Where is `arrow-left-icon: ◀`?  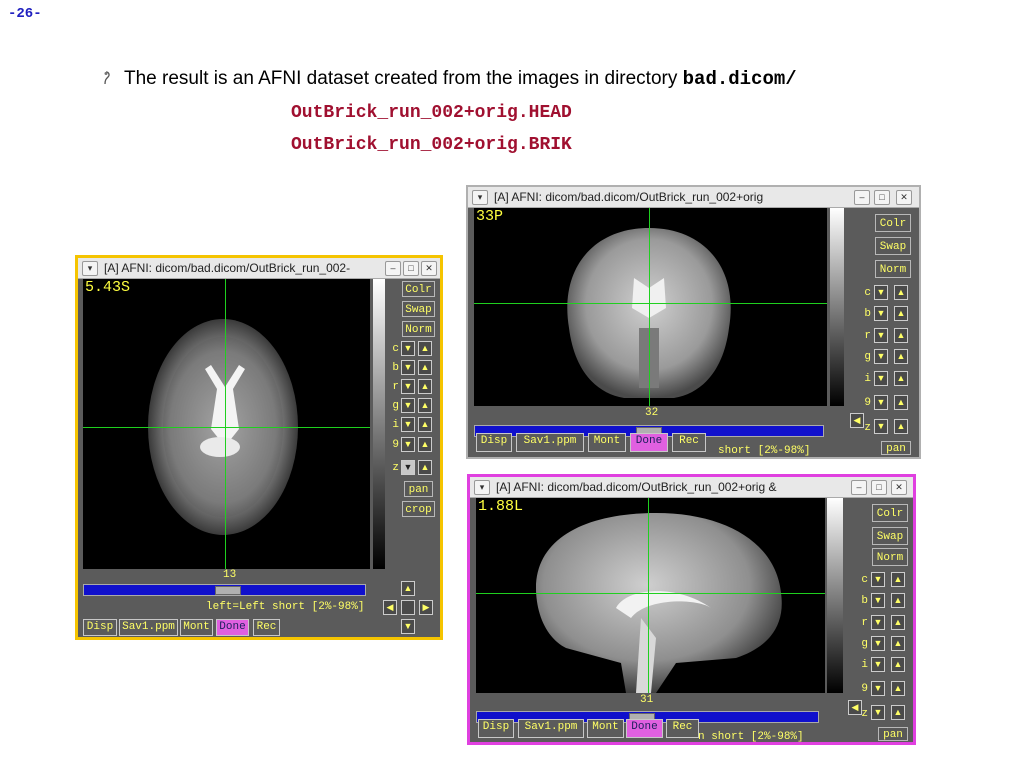 arrow-left-icon: ◀ is located at coordinates (390, 607).